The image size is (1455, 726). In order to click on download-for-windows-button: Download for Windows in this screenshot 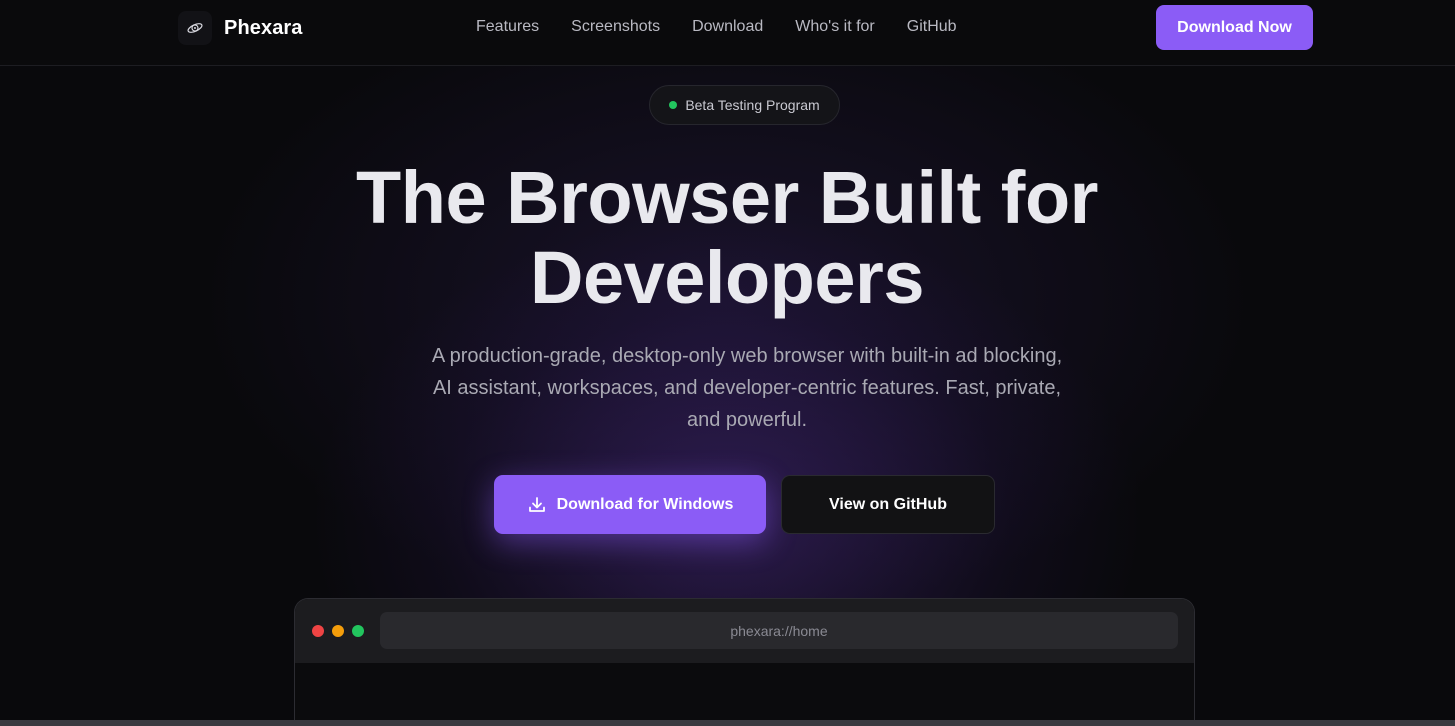, I will do `click(630, 504)`.